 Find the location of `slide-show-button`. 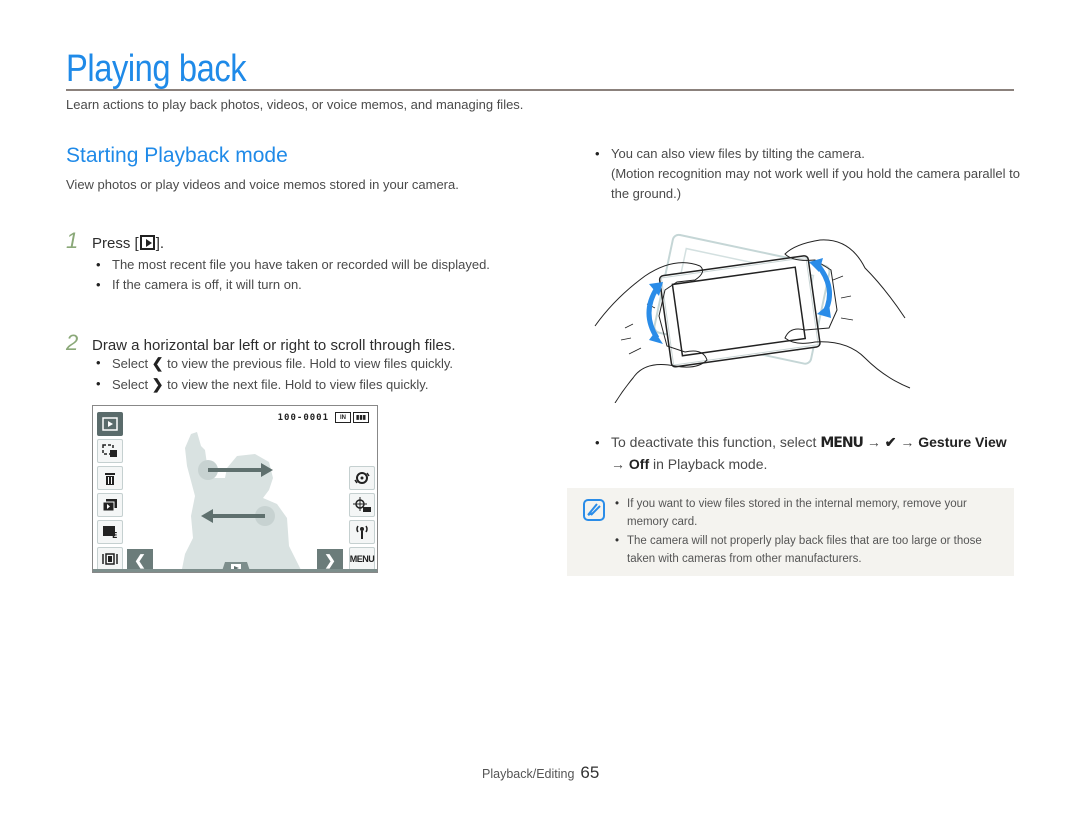

slide-show-button is located at coordinates (110, 505).